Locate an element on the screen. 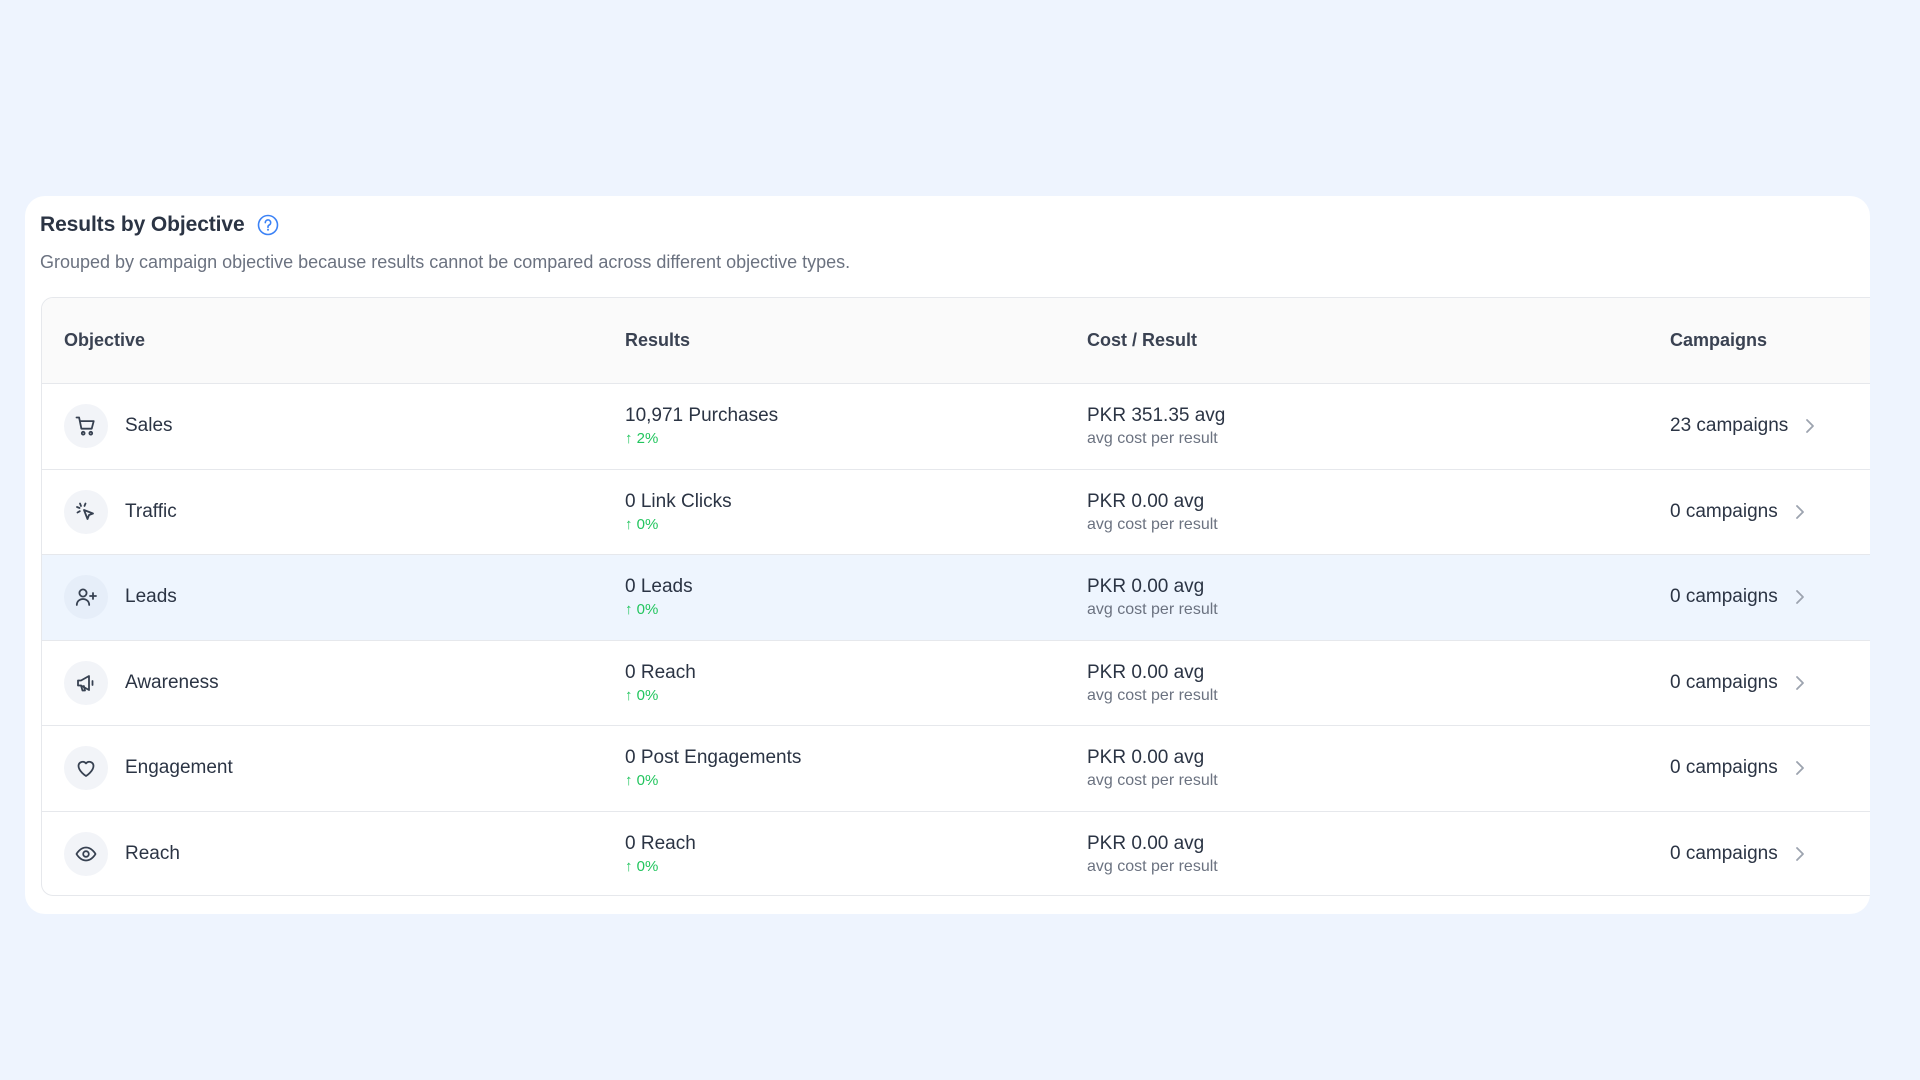 The height and width of the screenshot is (1080, 1920). results-value: 10,971 Purchases is located at coordinates (702, 415).